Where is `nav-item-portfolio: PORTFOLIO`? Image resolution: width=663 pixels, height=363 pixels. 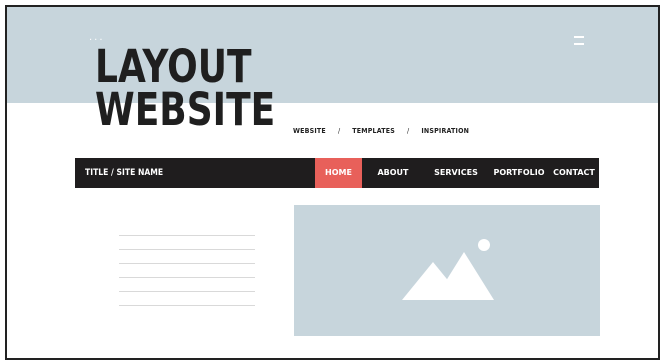 nav-item-portfolio: PORTFOLIO is located at coordinates (519, 173).